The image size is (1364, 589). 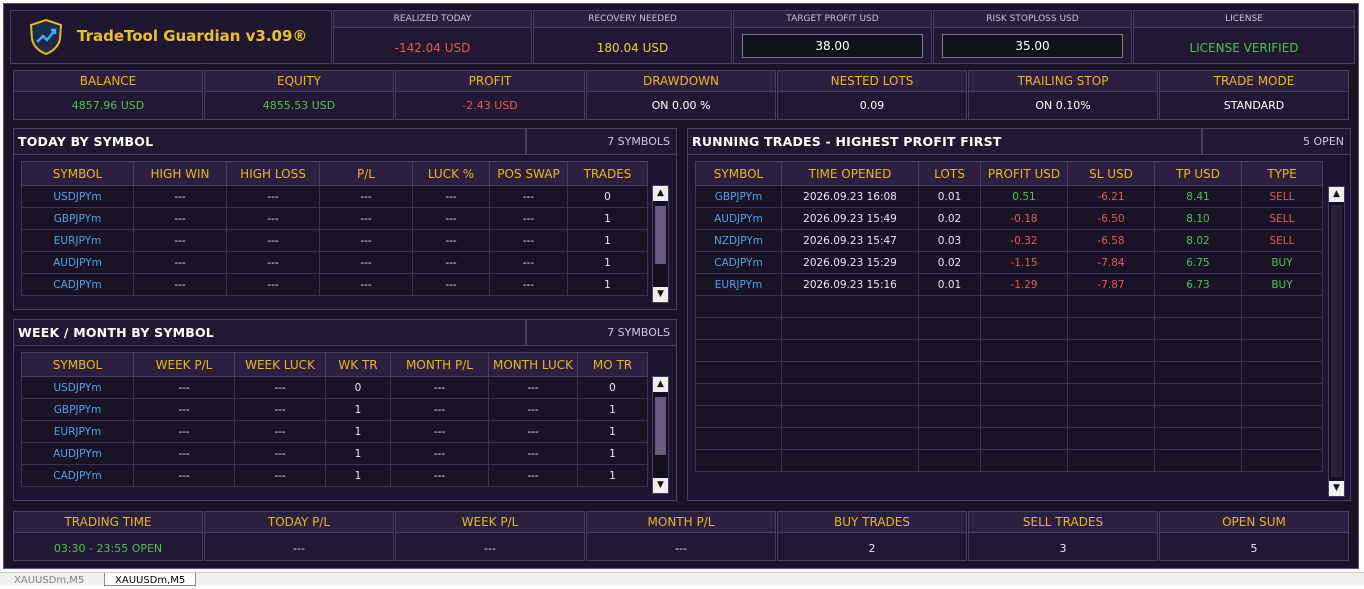 I want to click on table-row: USDJPYm --- --- --- --- --- 0, so click(x=334, y=196).